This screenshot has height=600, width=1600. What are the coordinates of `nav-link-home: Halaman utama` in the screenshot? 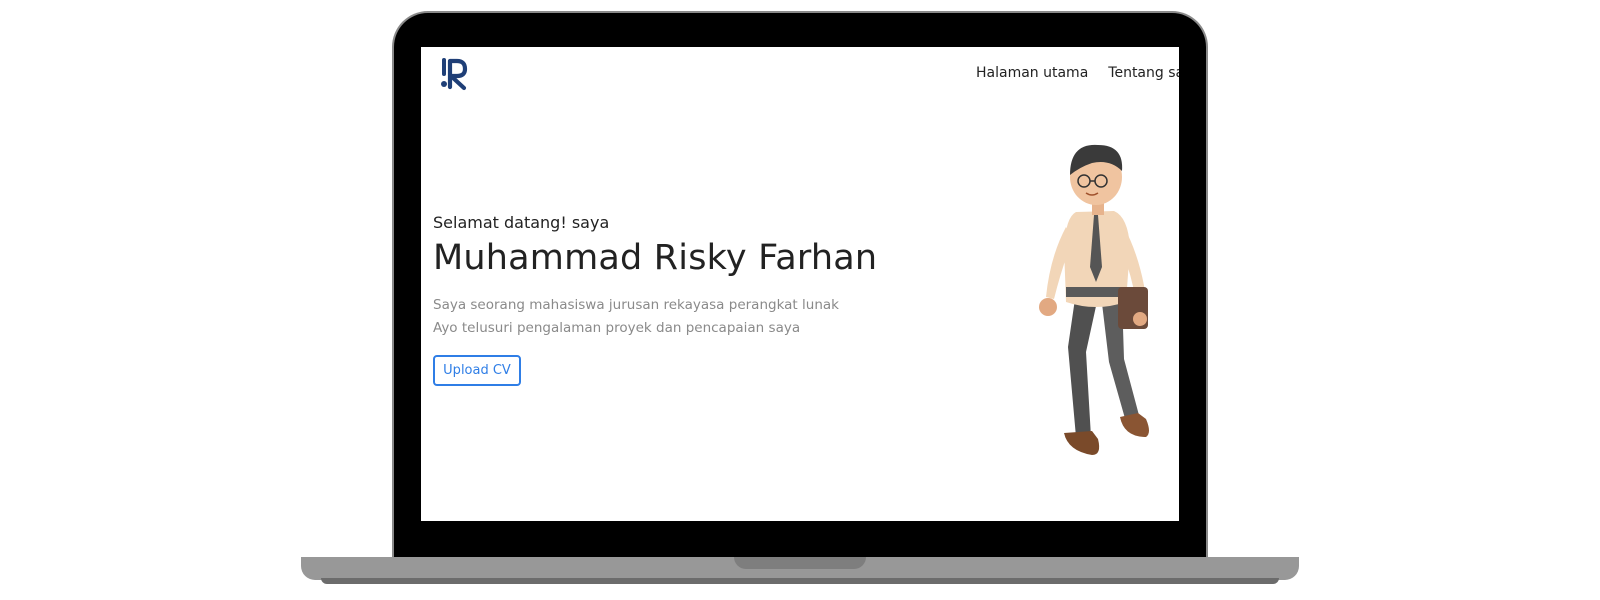 It's located at (1032, 73).